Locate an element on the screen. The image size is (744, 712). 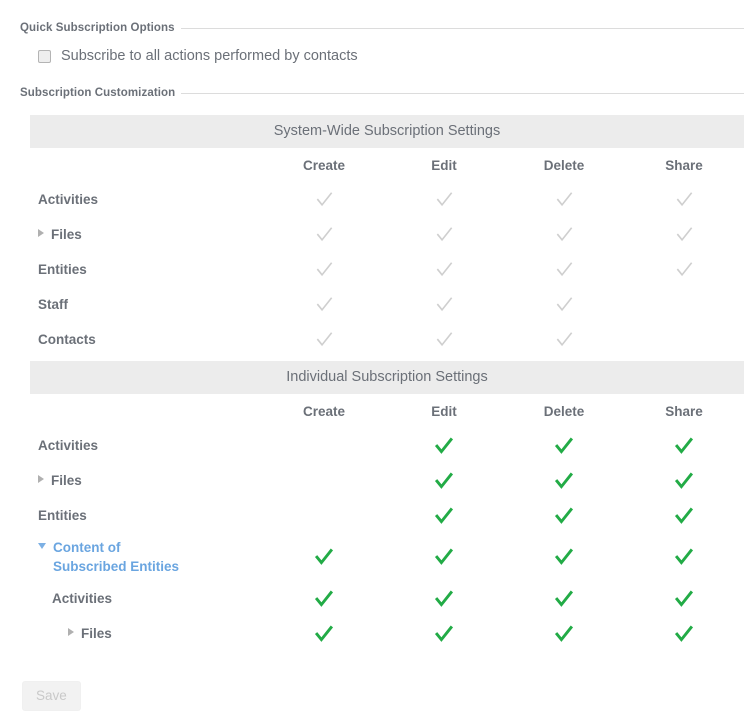
column-header-create: Create is located at coordinates (324, 411).